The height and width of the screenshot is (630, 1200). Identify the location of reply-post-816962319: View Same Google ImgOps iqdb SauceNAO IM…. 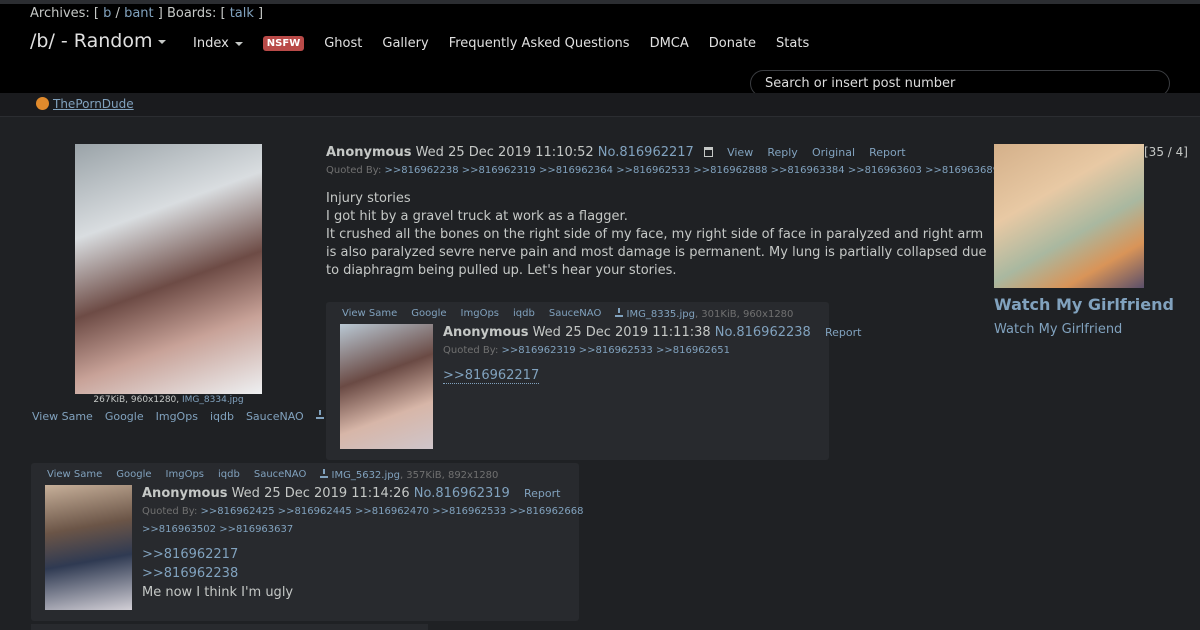
(307, 542).